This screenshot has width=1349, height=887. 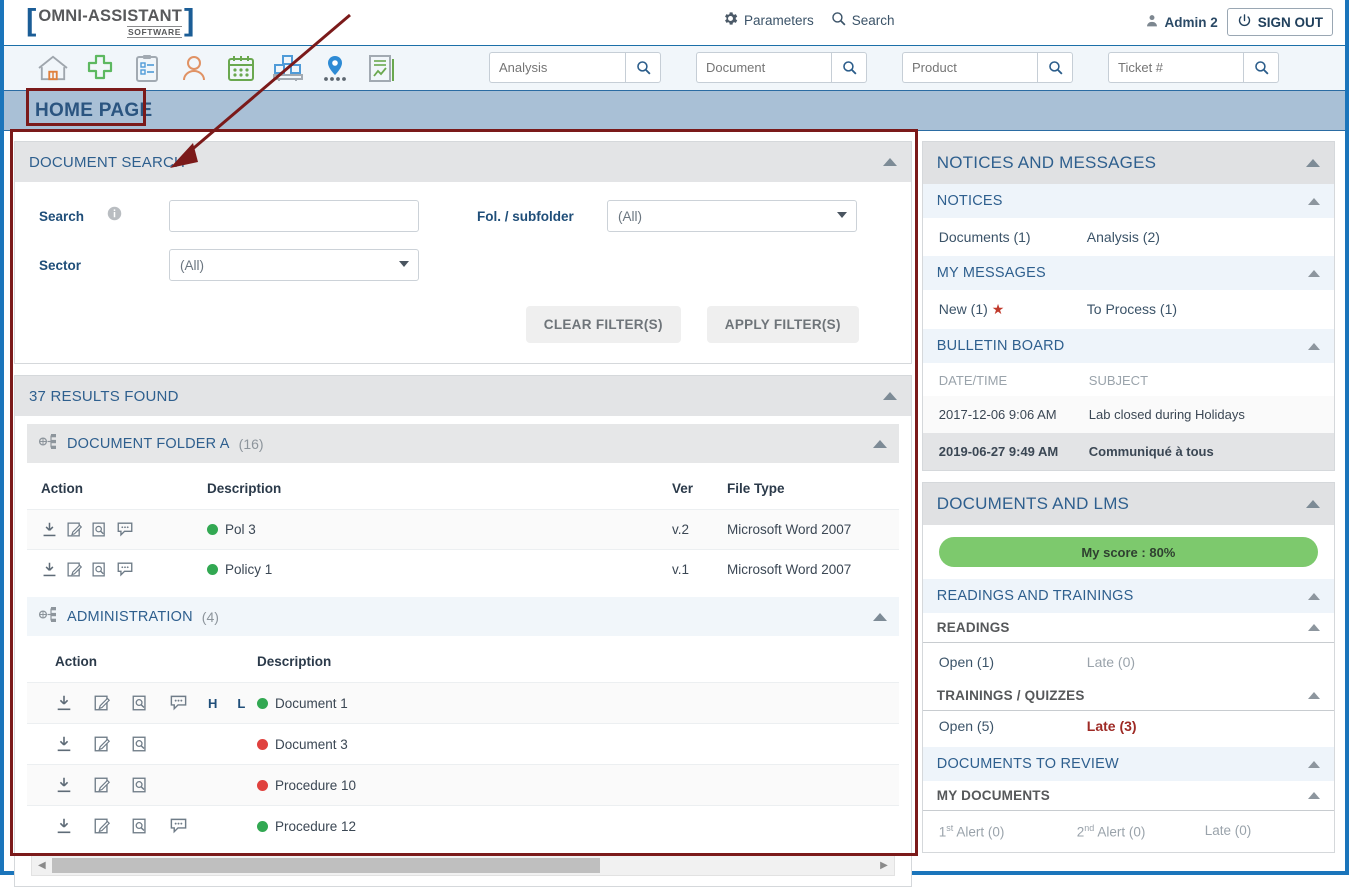 What do you see at coordinates (1157, 237) in the screenshot?
I see `notices-analysis-link: Analysis (2)` at bounding box center [1157, 237].